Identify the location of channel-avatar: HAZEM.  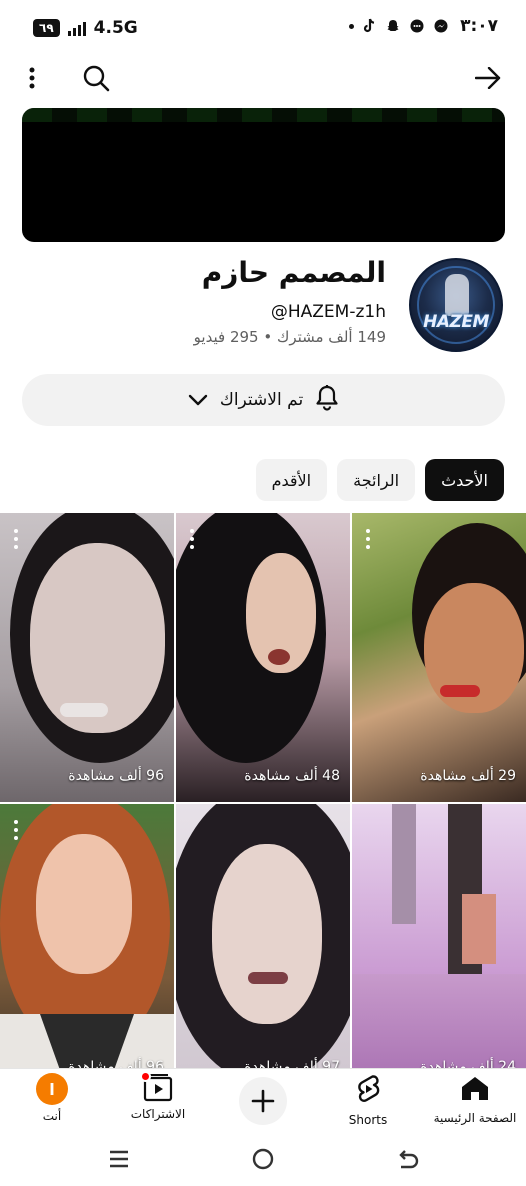
(456, 305).